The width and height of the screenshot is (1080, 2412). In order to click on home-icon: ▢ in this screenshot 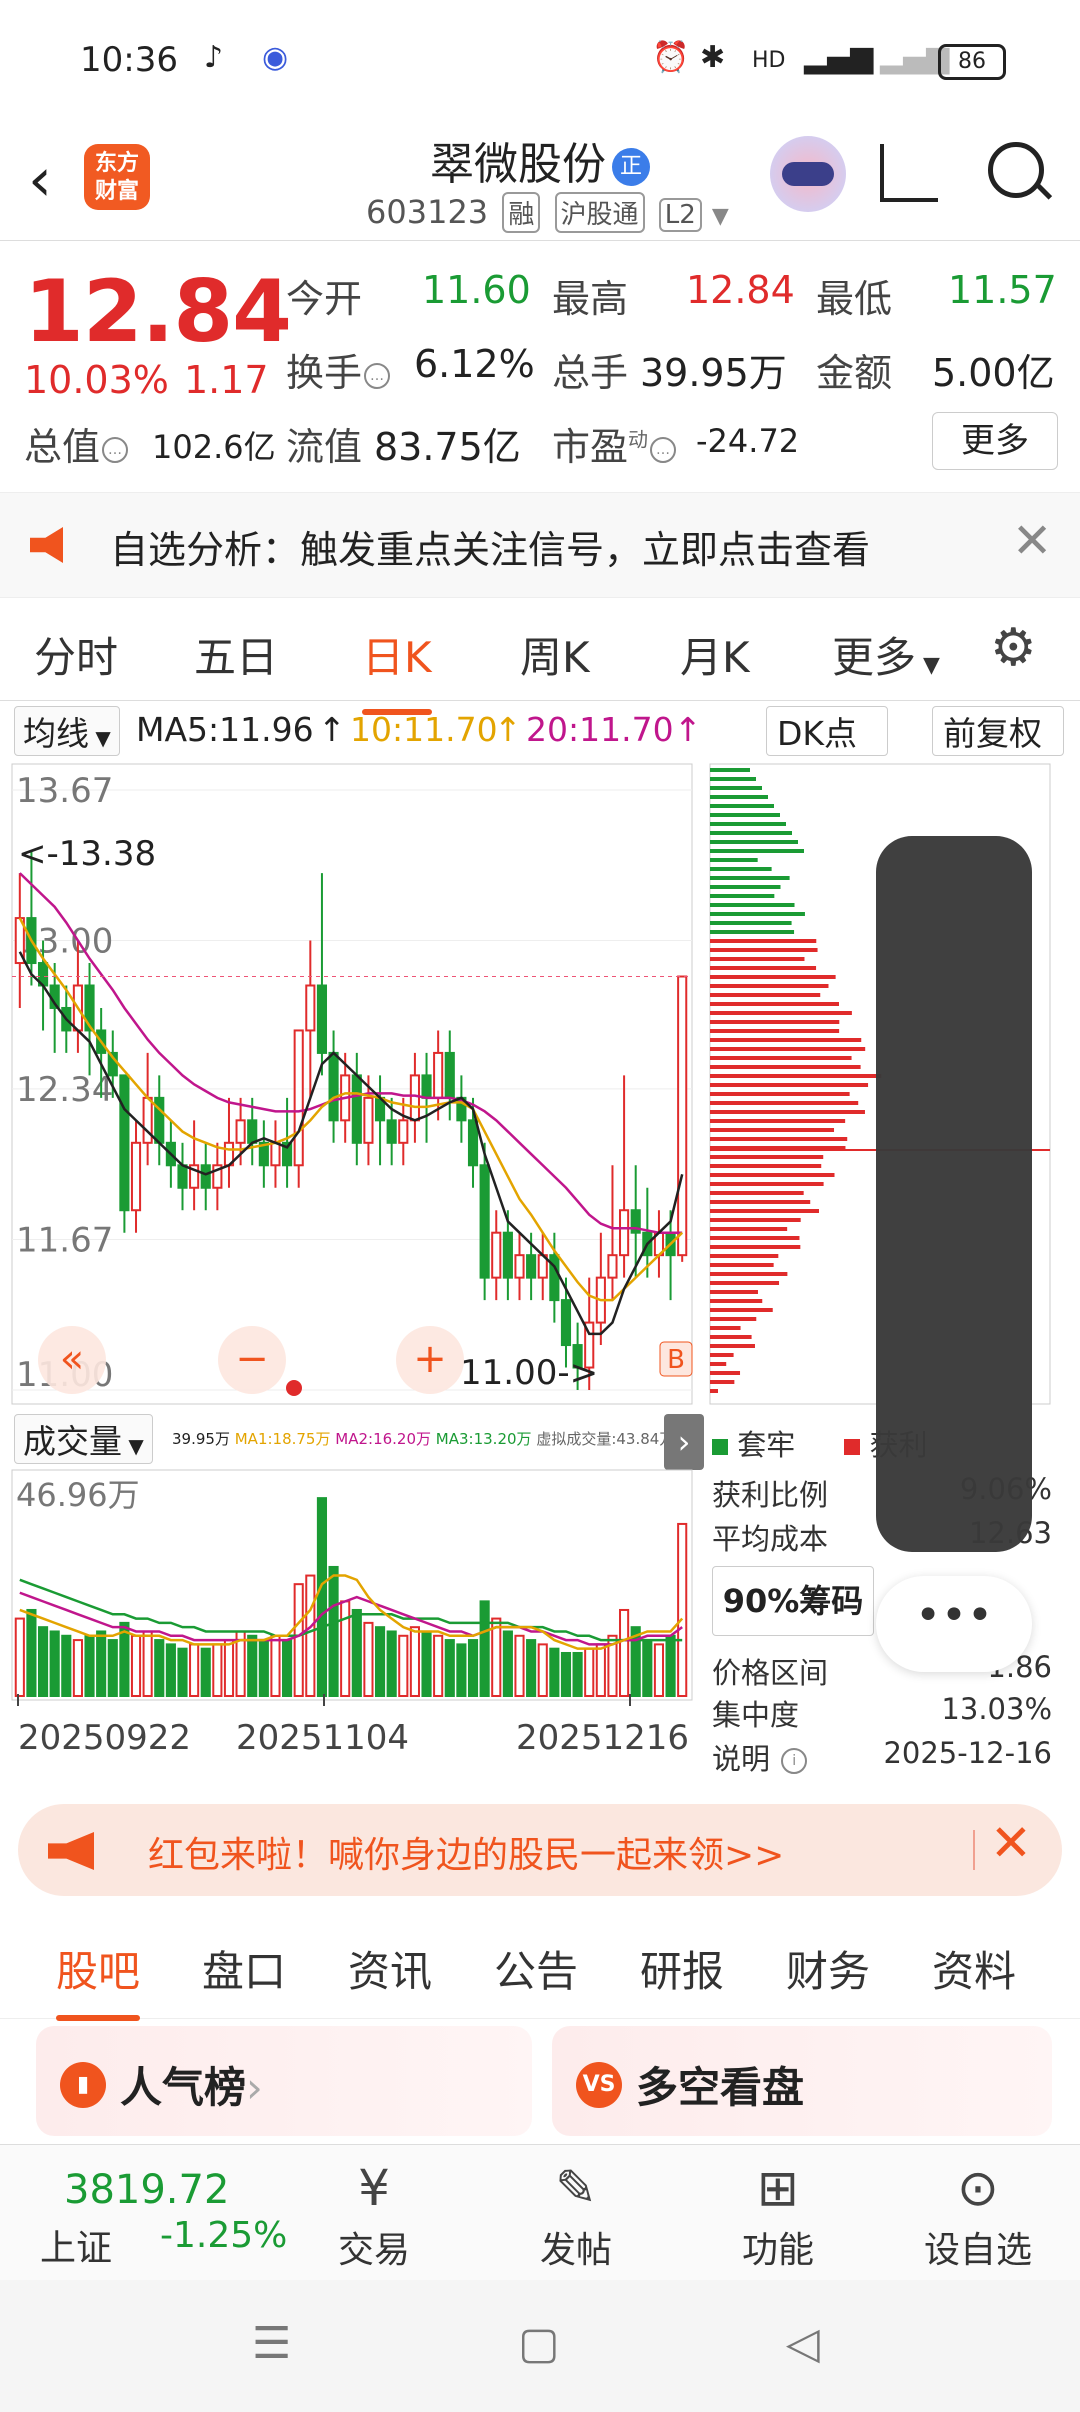, I will do `click(539, 2343)`.